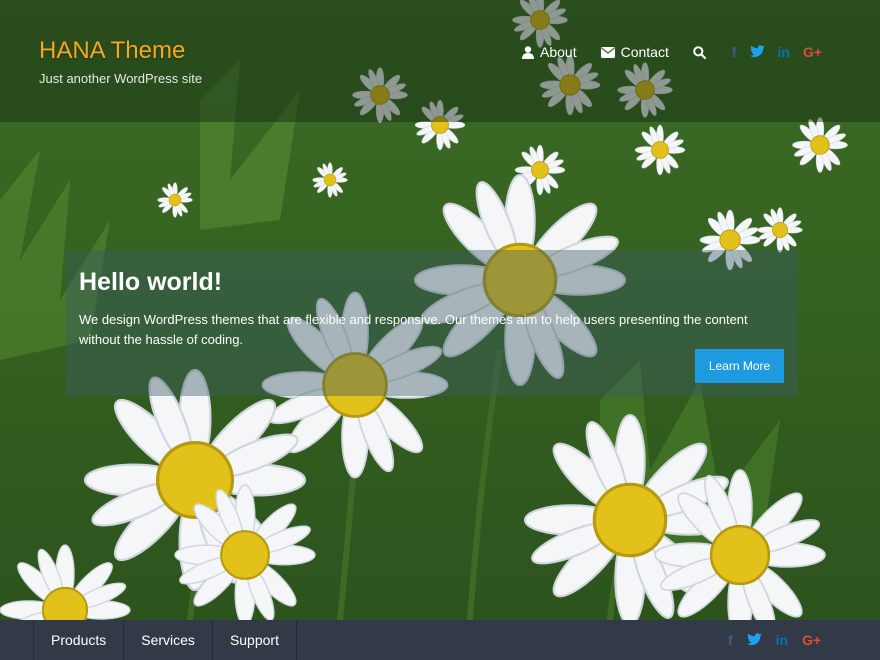 The width and height of the screenshot is (880, 660). I want to click on site-title: HANA Theme, so click(112, 51).